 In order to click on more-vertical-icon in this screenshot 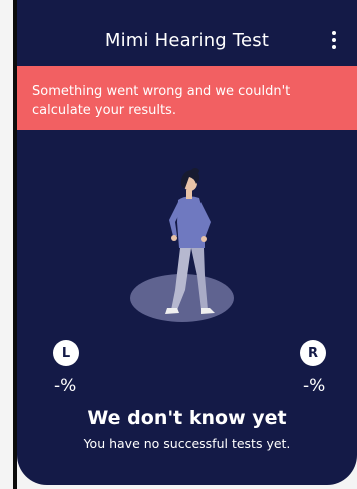, I will do `click(334, 40)`.